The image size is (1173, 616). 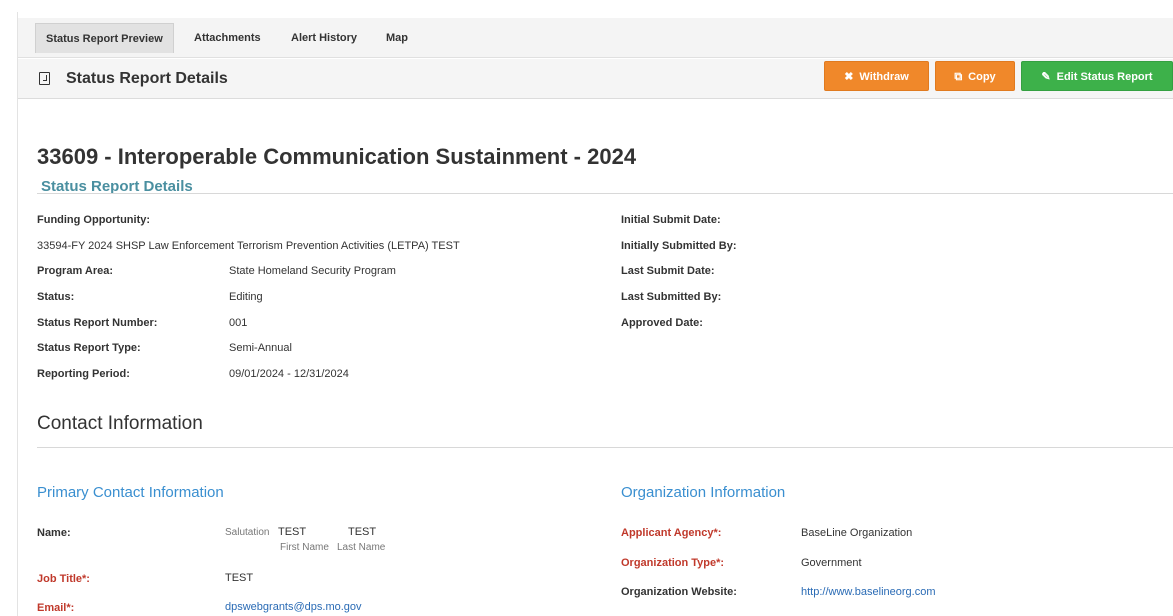 I want to click on document-icon, so click(x=44, y=78).